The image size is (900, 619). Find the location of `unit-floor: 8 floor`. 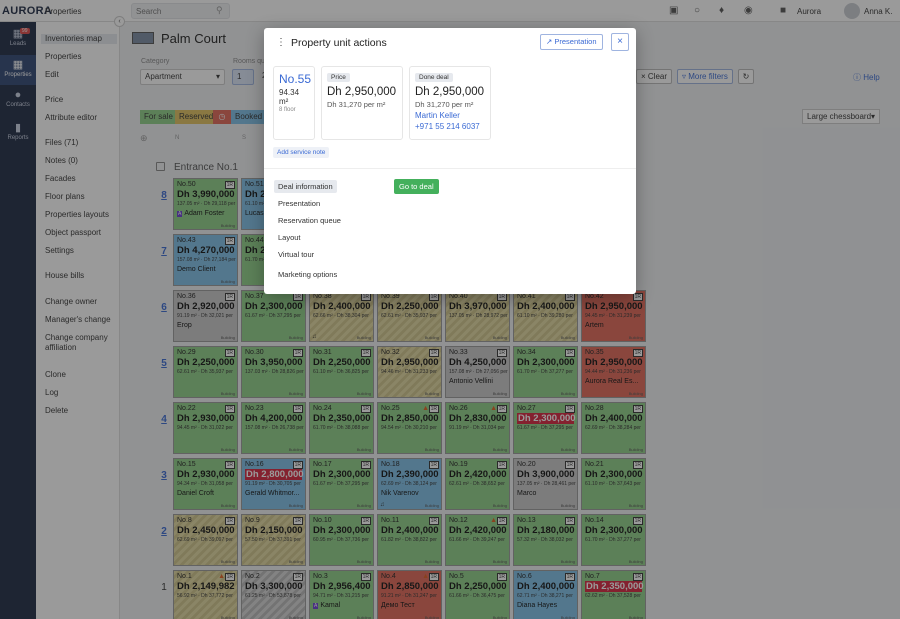

unit-floor: 8 floor is located at coordinates (287, 110).